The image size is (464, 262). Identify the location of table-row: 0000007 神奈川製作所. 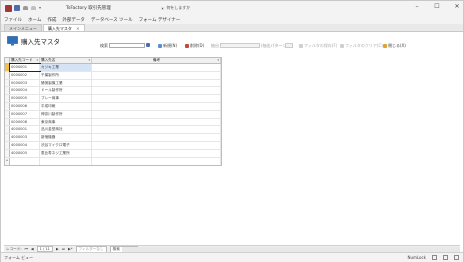
(113, 114).